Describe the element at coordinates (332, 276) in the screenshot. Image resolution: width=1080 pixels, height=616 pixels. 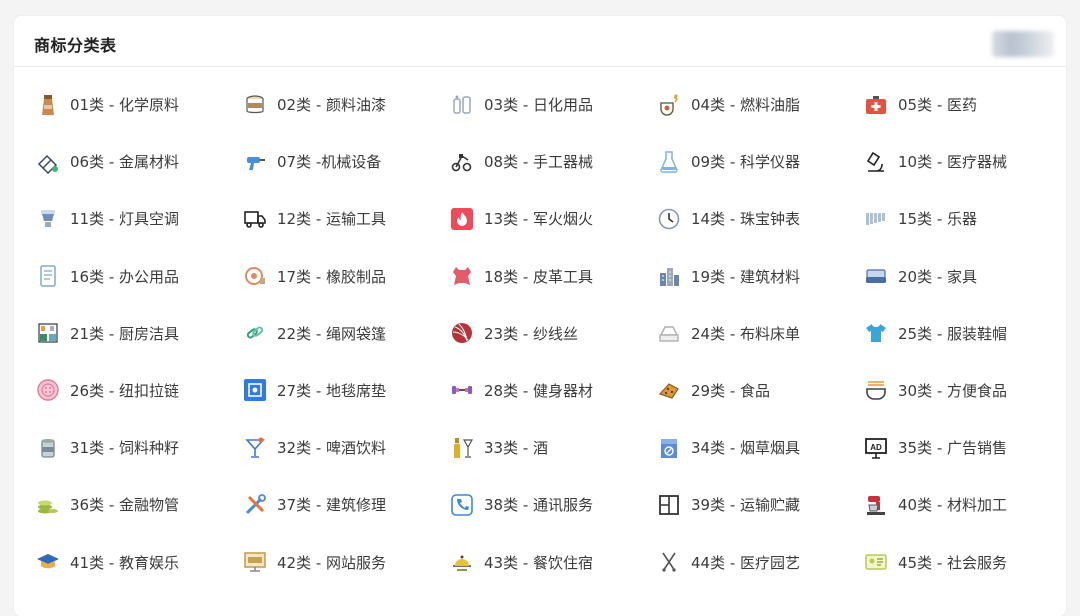
I see `category-label: 17类 - 橡胶制品` at that location.